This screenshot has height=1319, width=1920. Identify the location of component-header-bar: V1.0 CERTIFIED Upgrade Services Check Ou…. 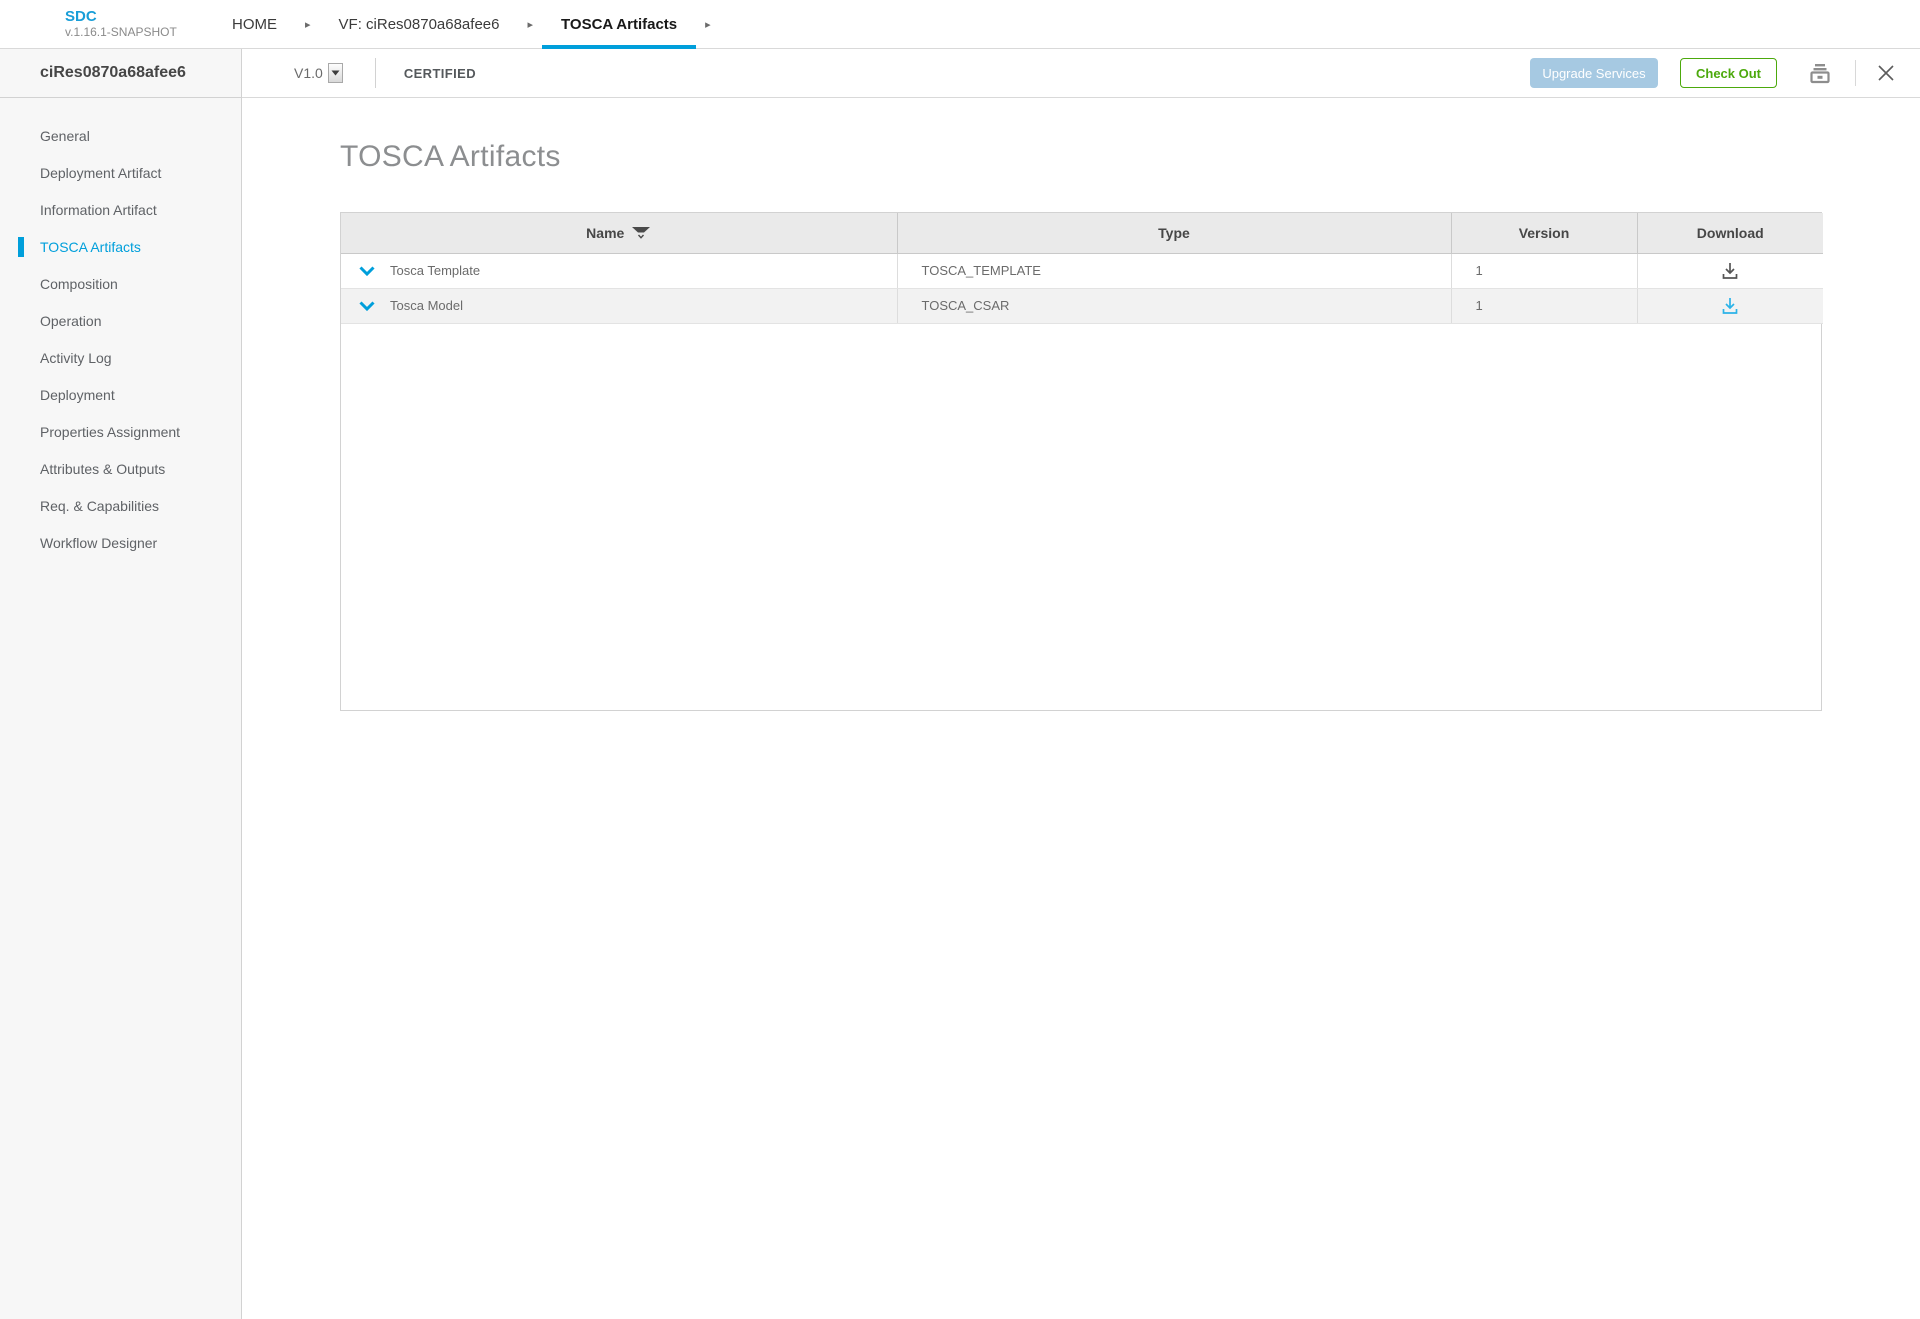
(1081, 73).